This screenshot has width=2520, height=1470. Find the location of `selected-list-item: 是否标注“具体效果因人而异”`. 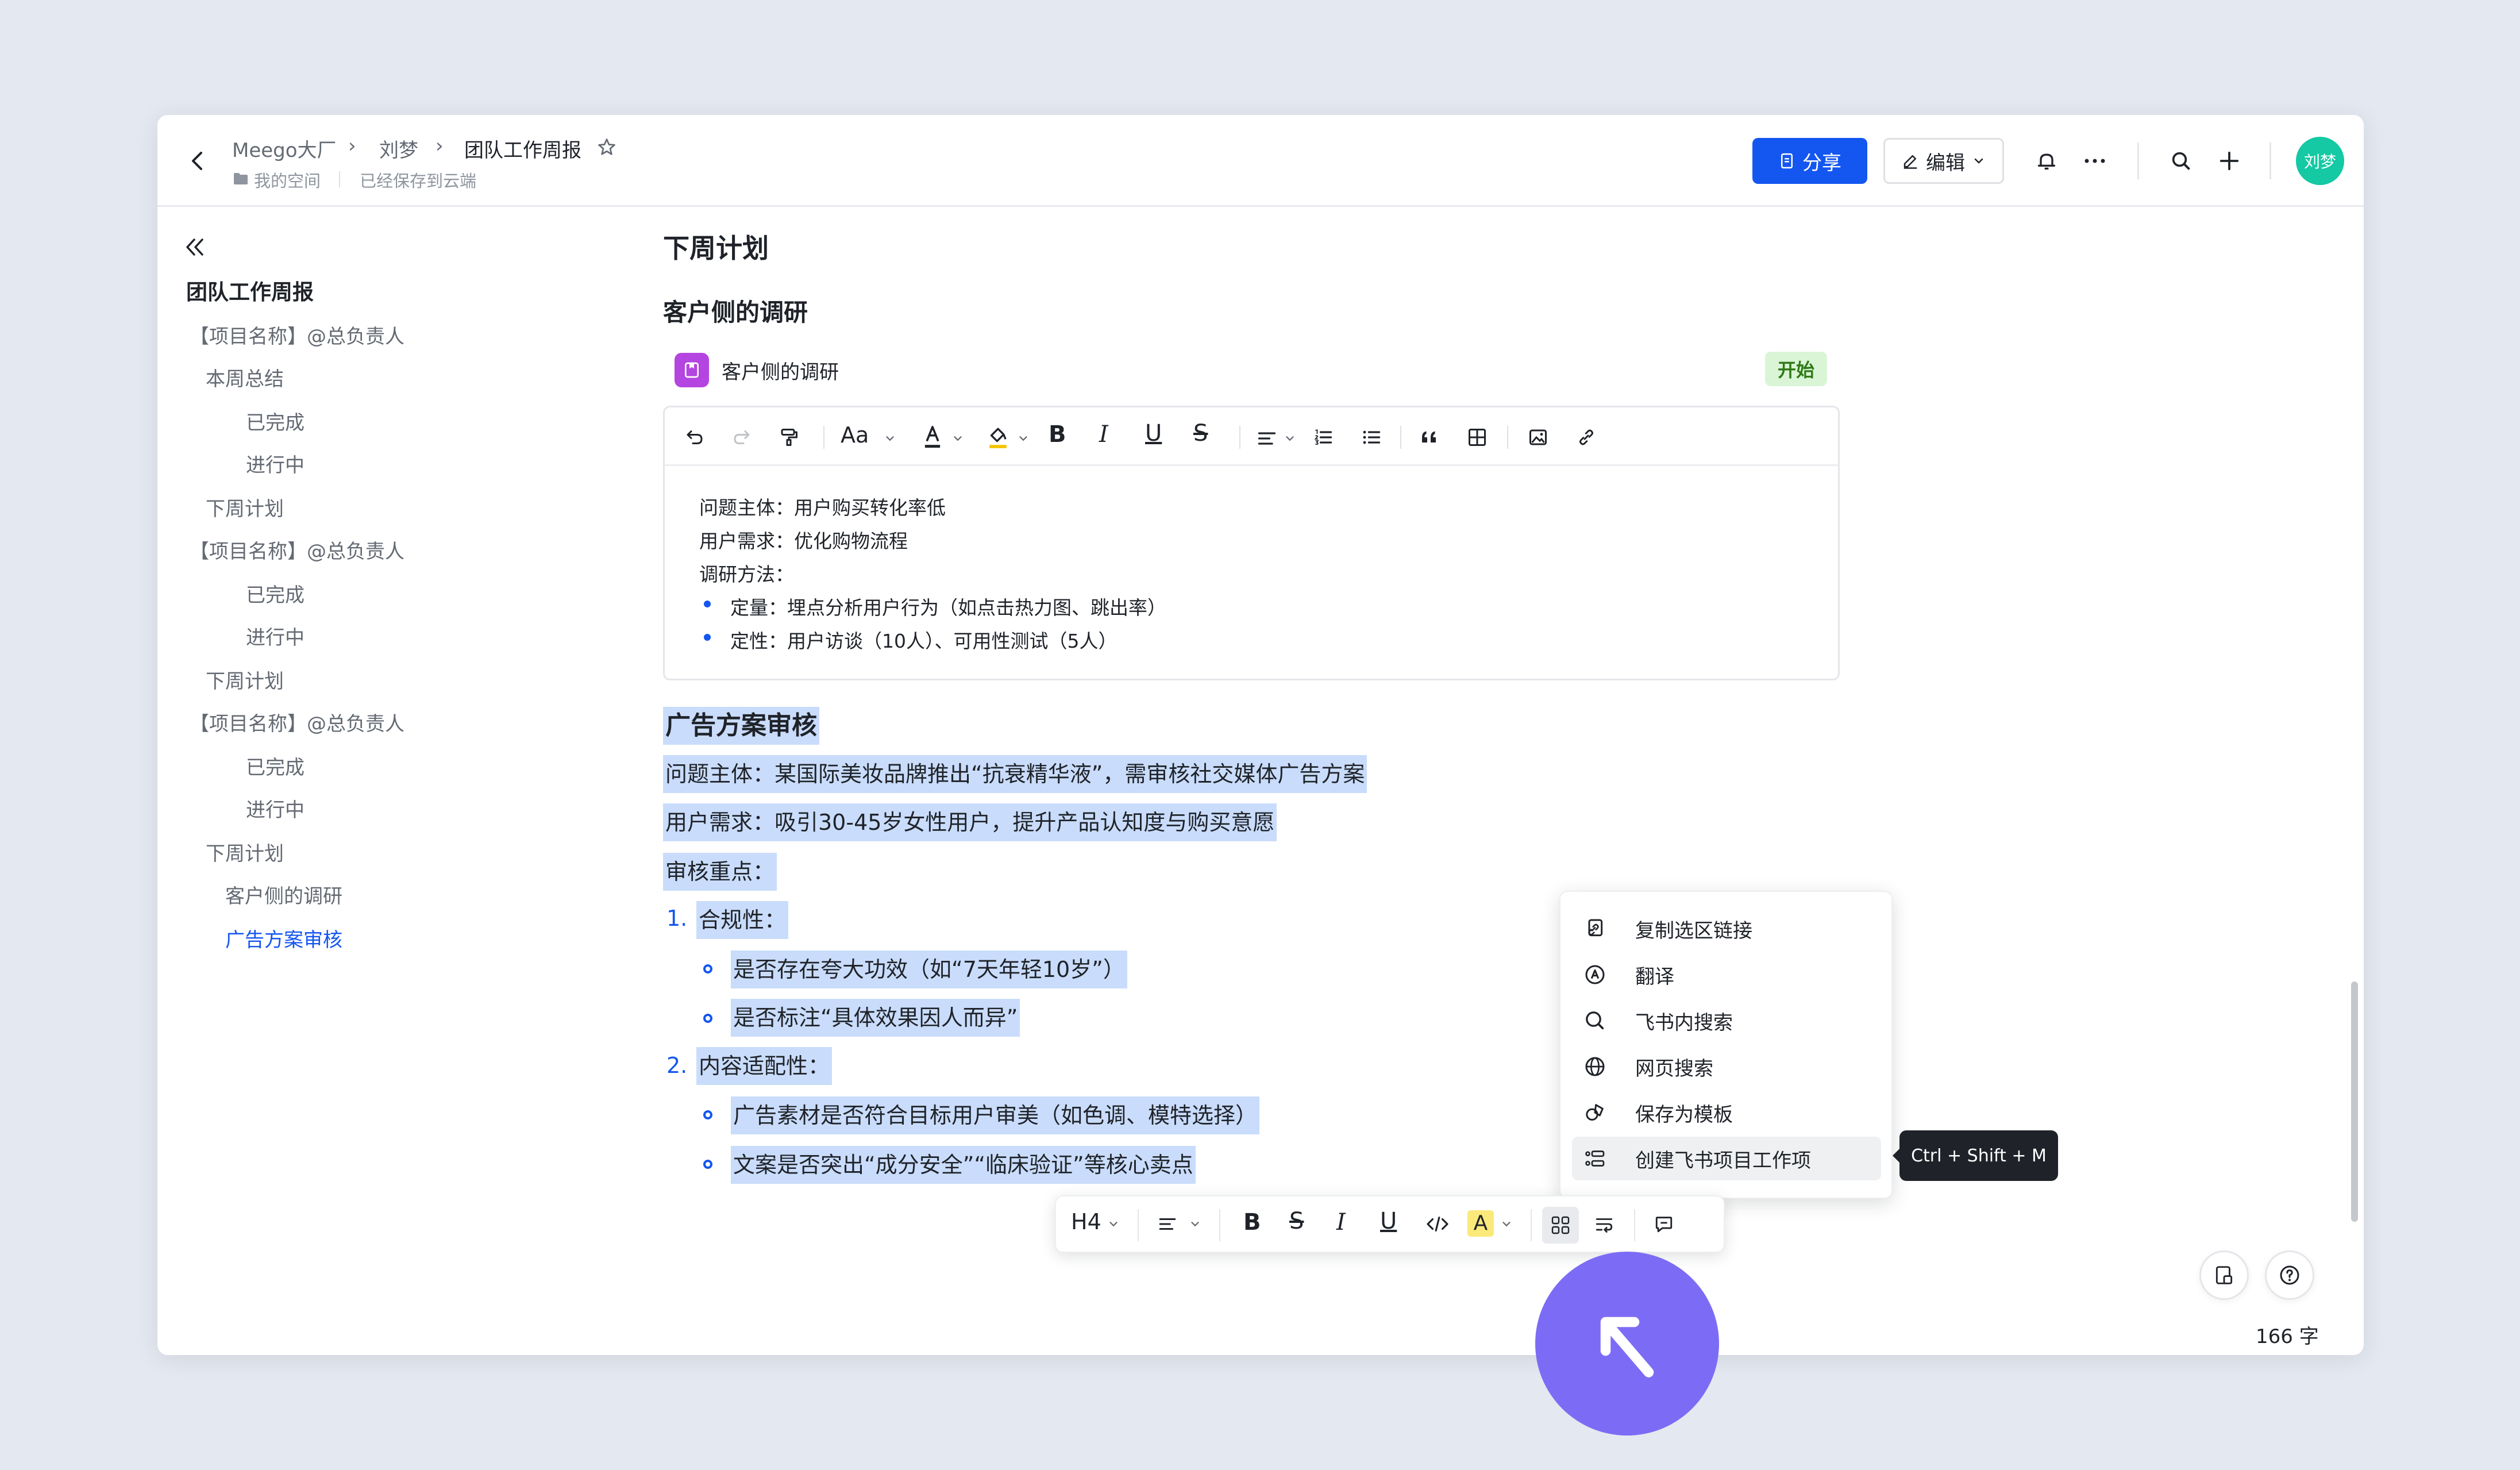

selected-list-item: 是否标注“具体效果因人而异” is located at coordinates (875, 1018).